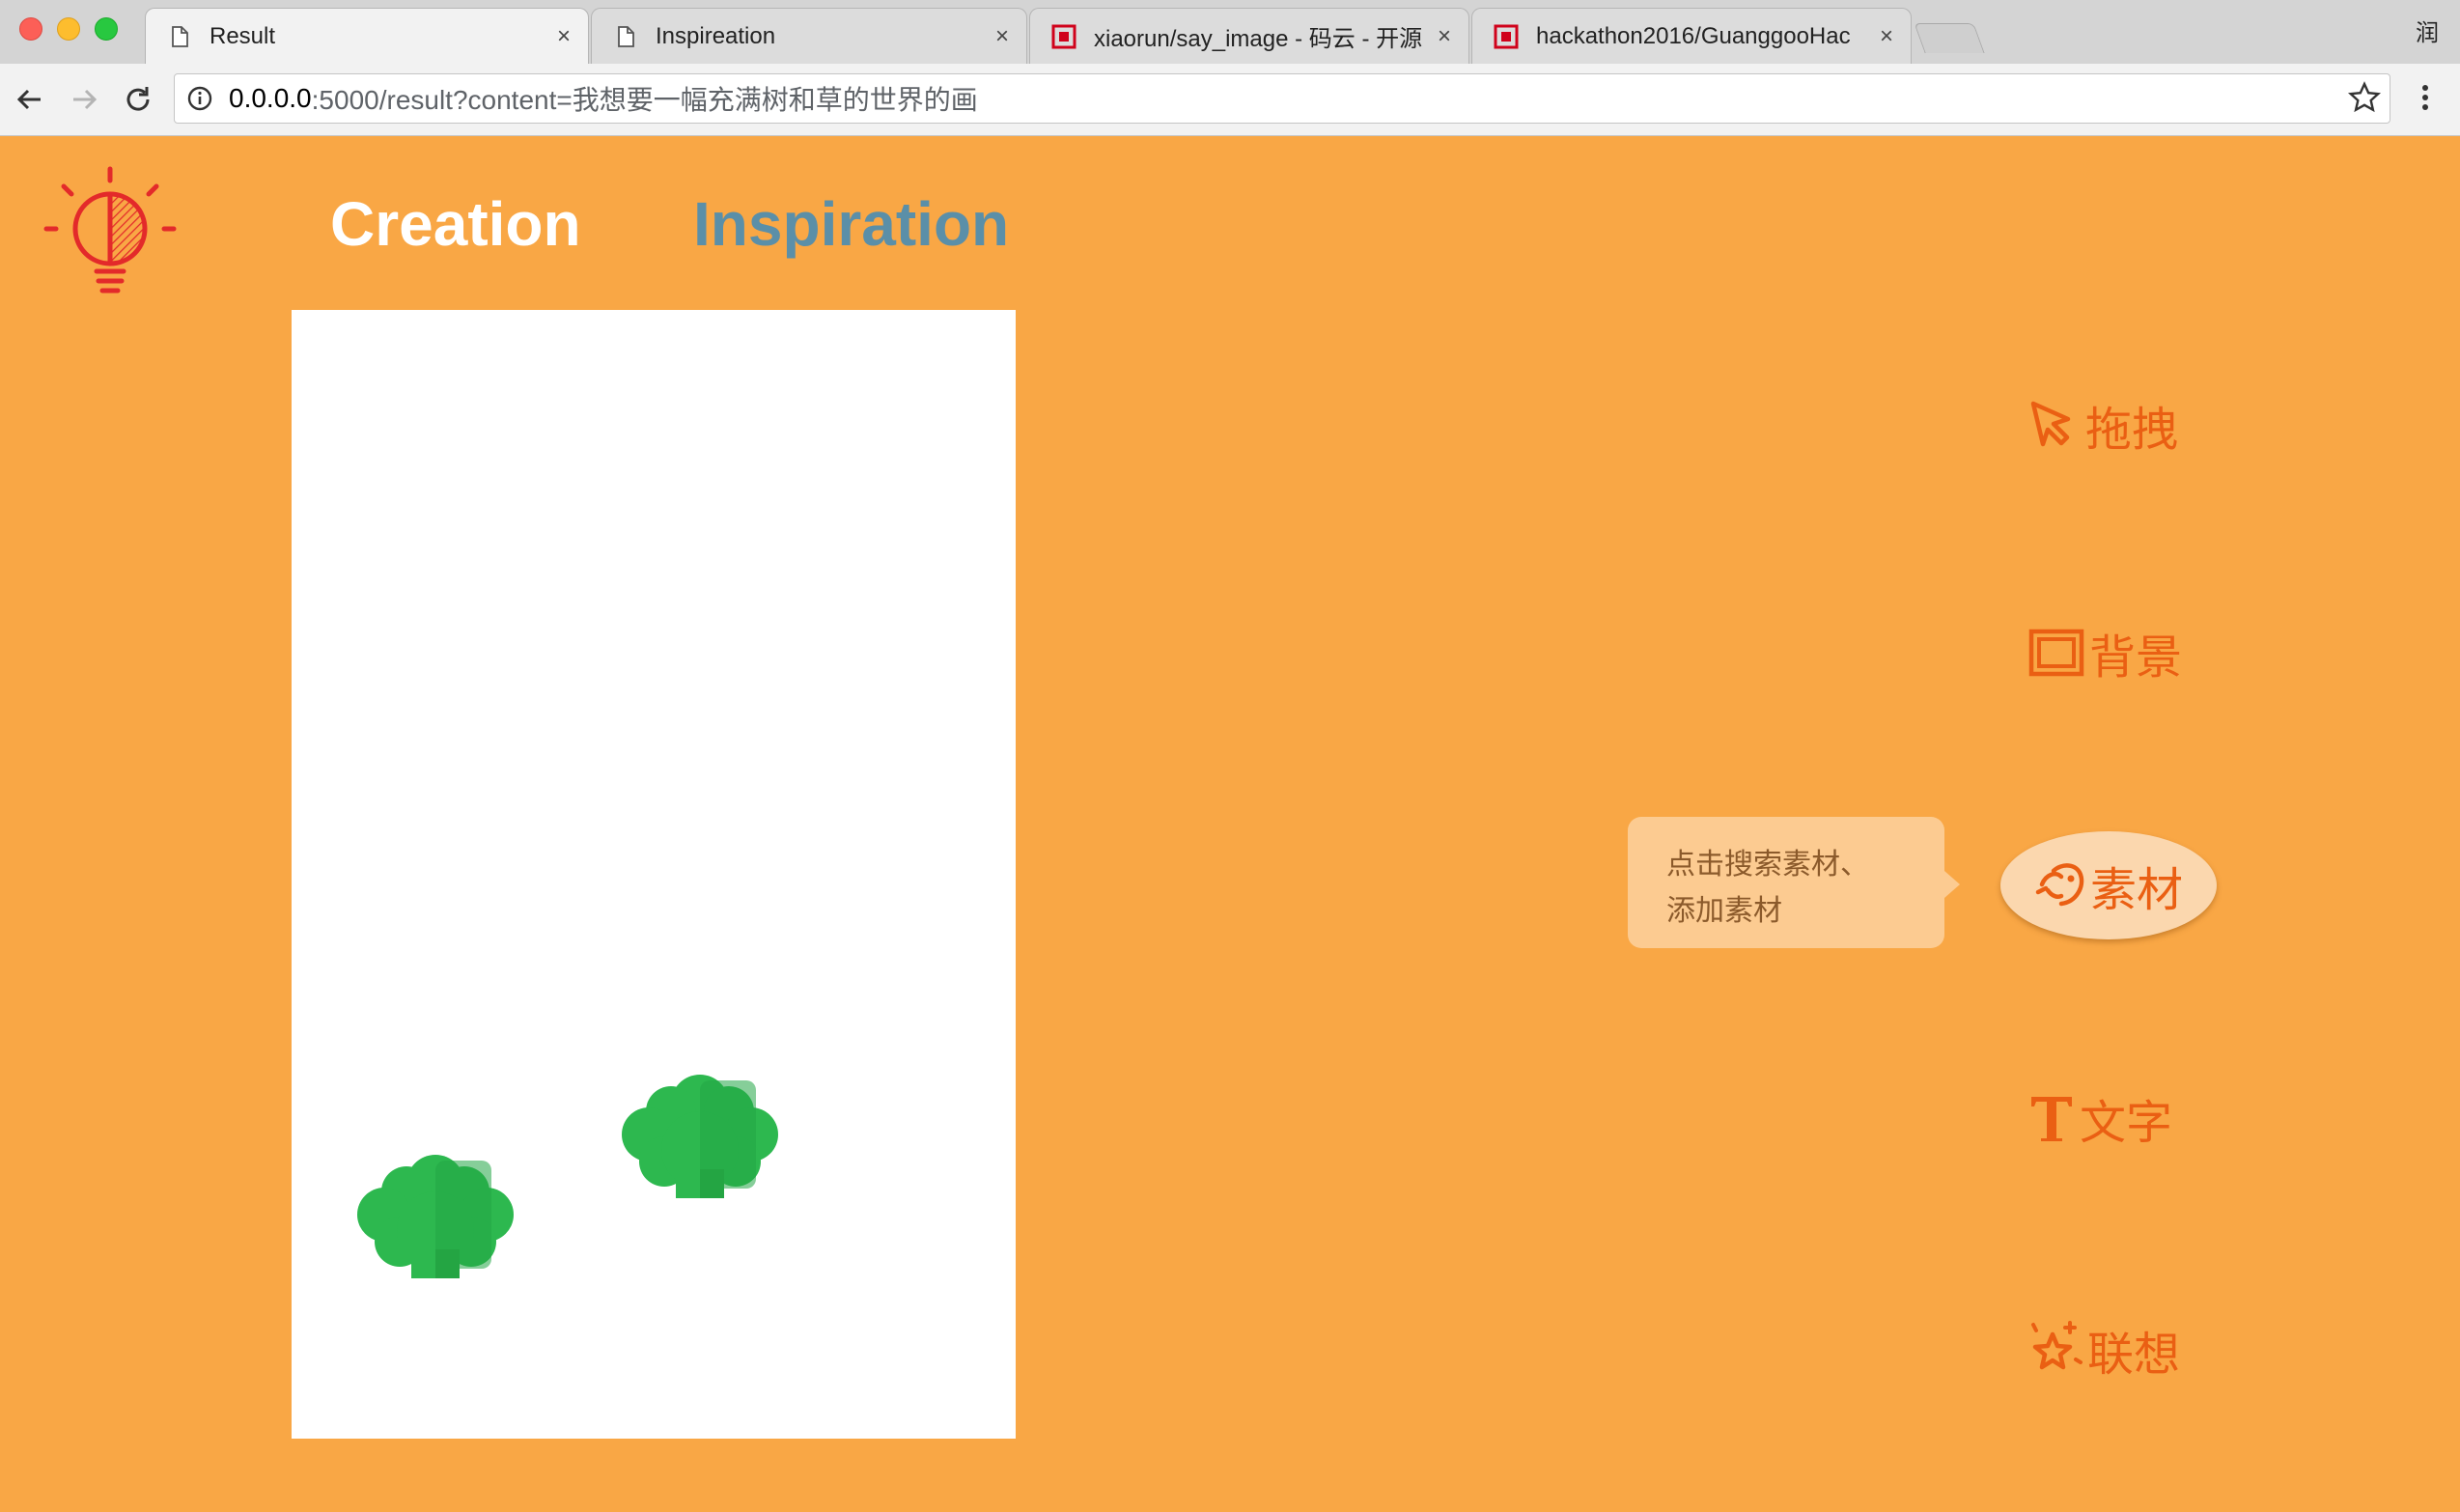 The width and height of the screenshot is (2460, 1512). I want to click on new-tab-button, so click(1950, 38).